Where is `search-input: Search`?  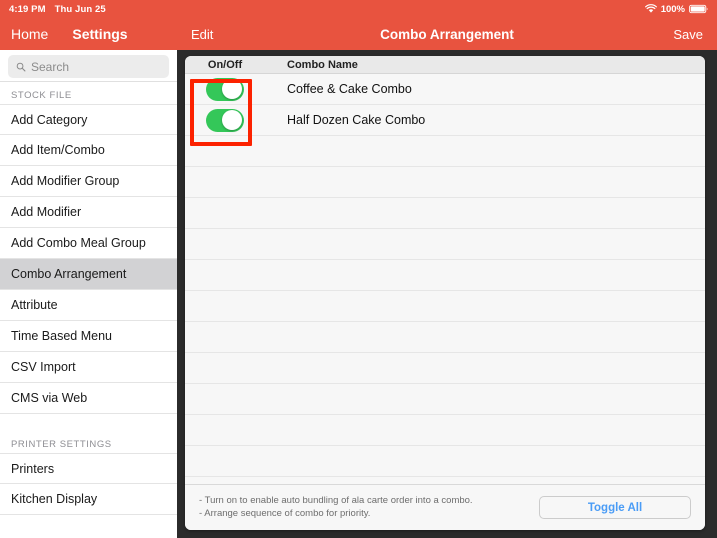
search-input: Search is located at coordinates (88, 66).